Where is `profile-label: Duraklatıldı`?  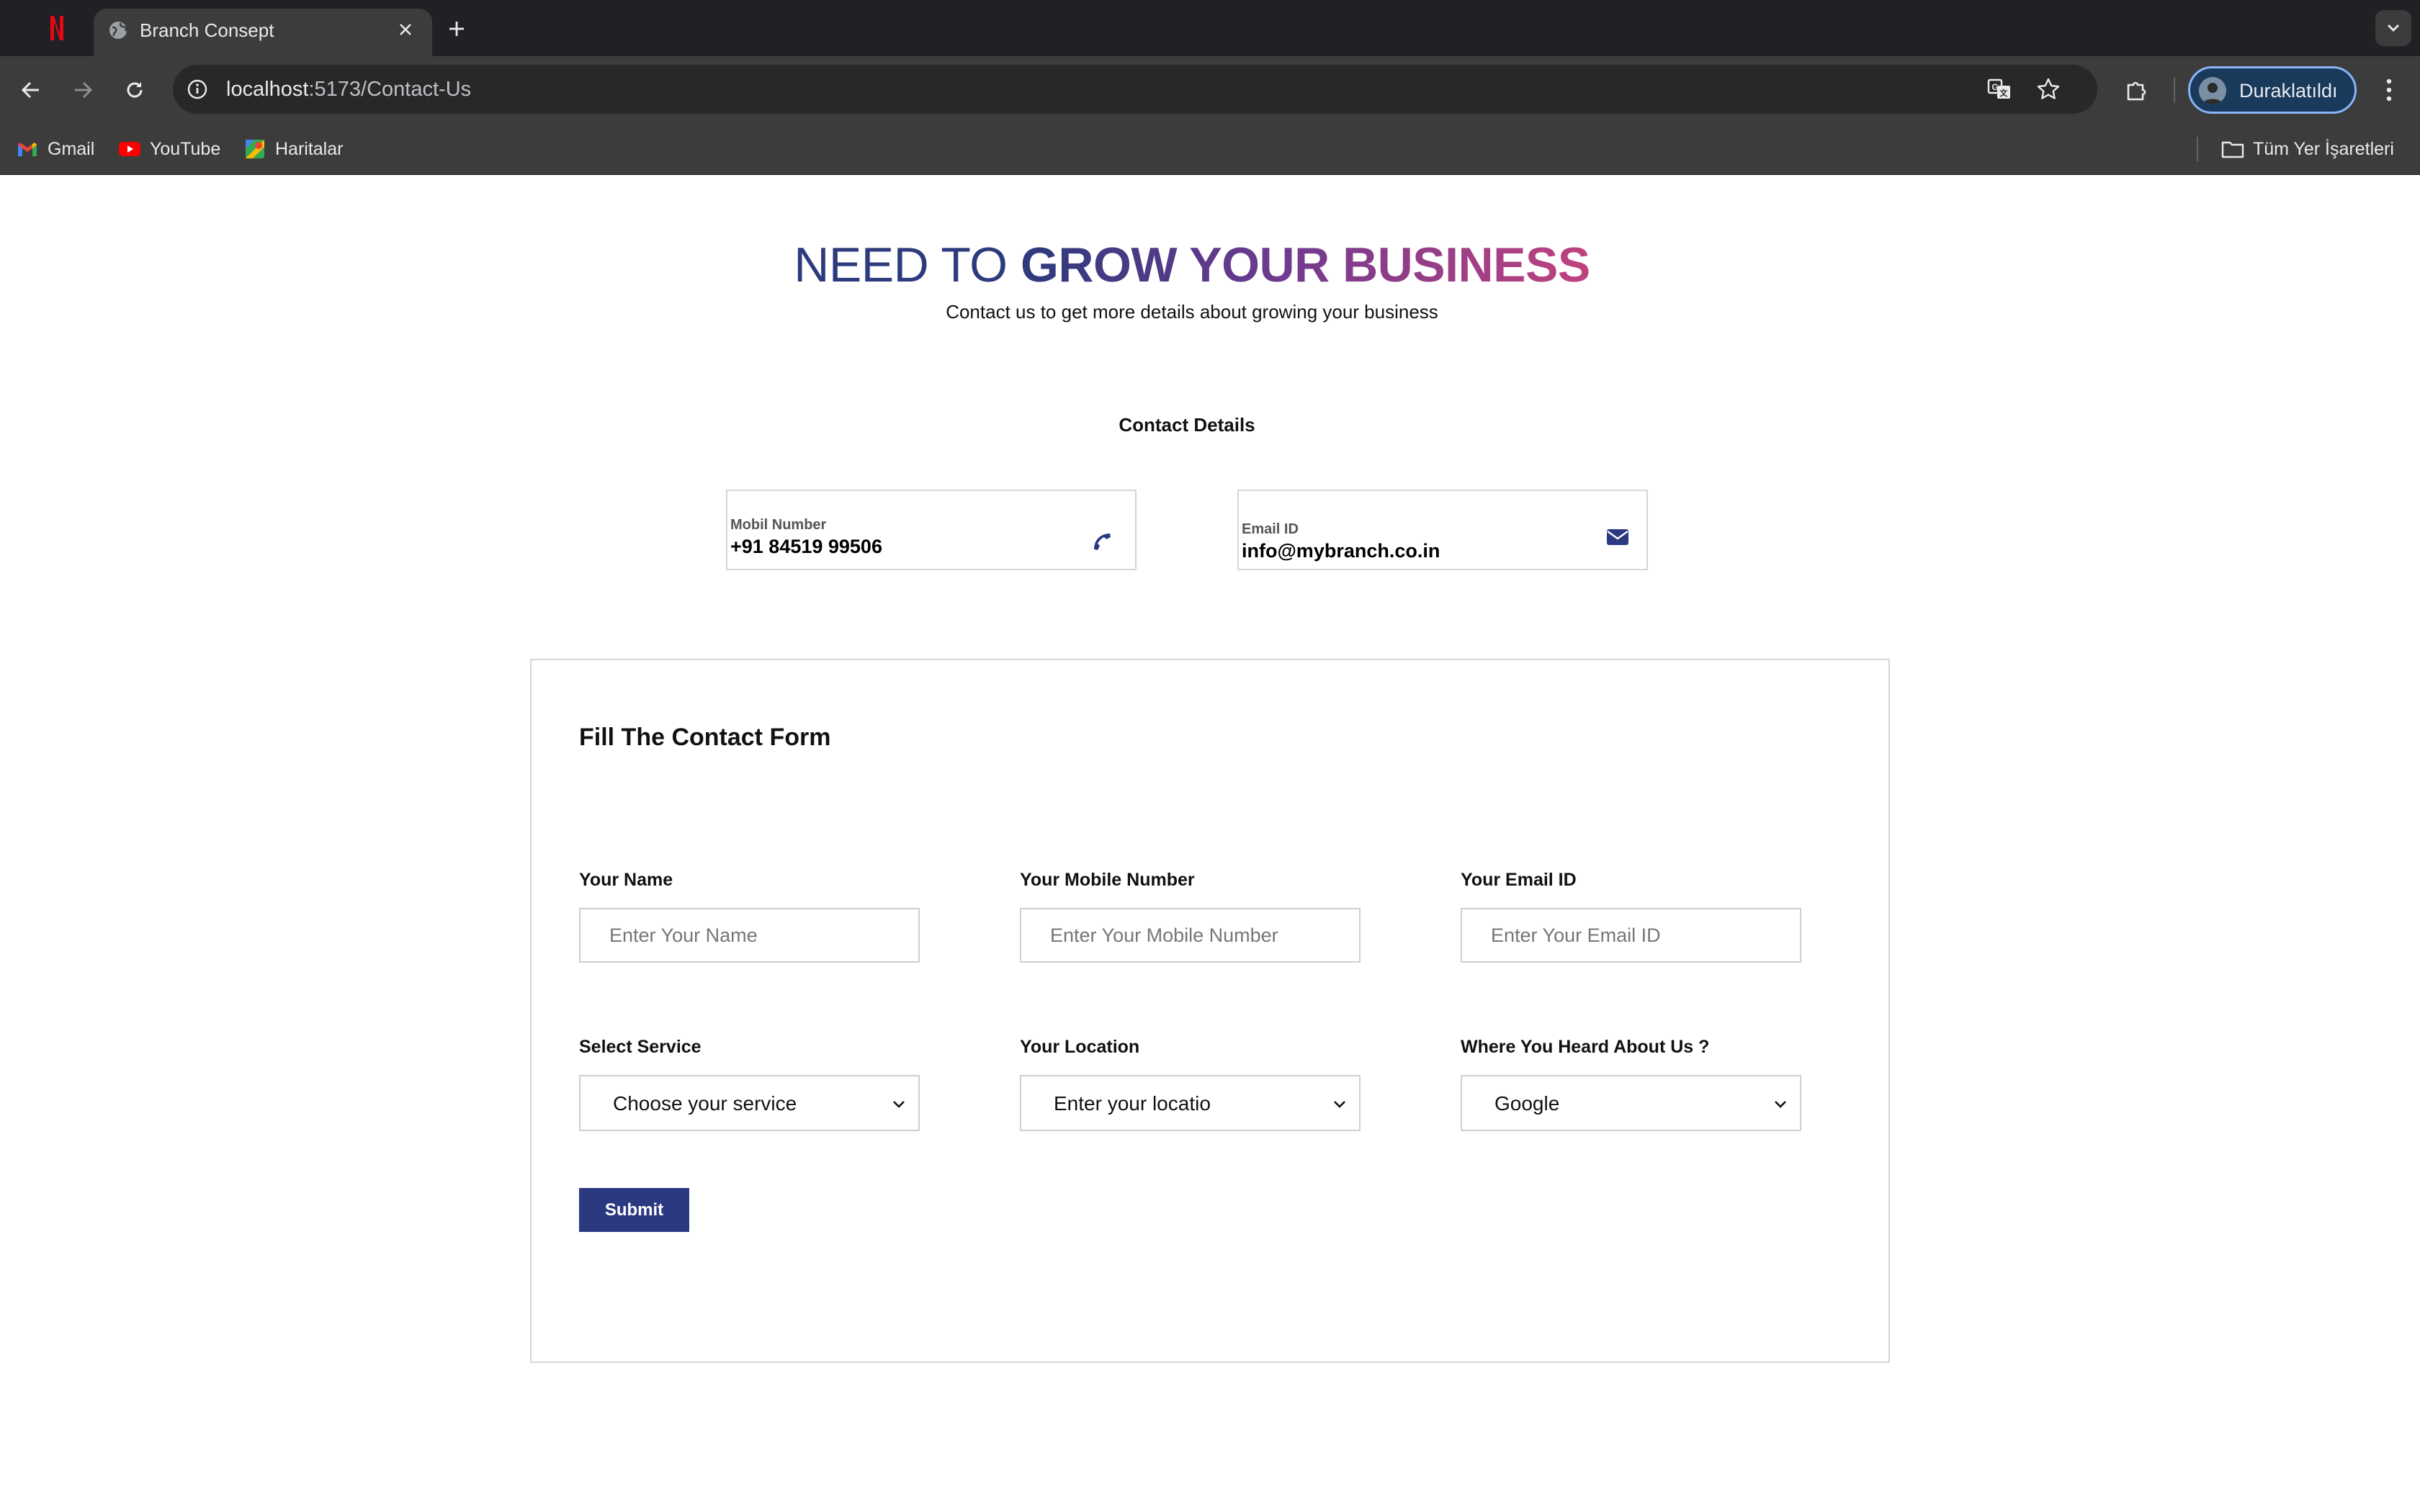
profile-label: Duraklatıldı is located at coordinates (2288, 91).